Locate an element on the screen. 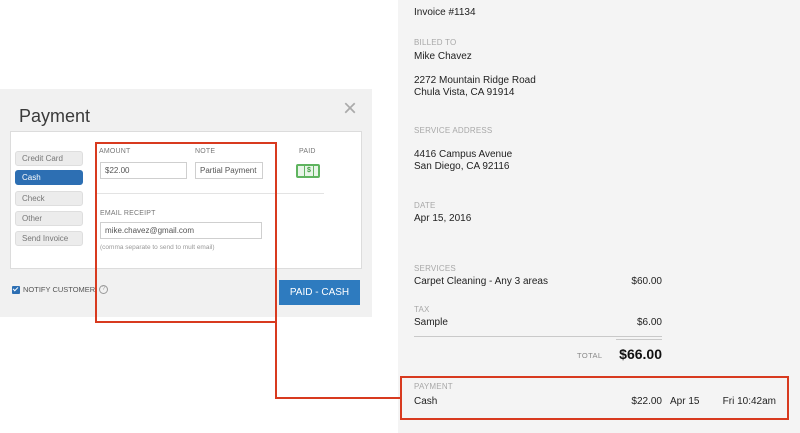 The width and height of the screenshot is (800, 433). service-address-label: SERVICE ADDRESS is located at coordinates (453, 130).